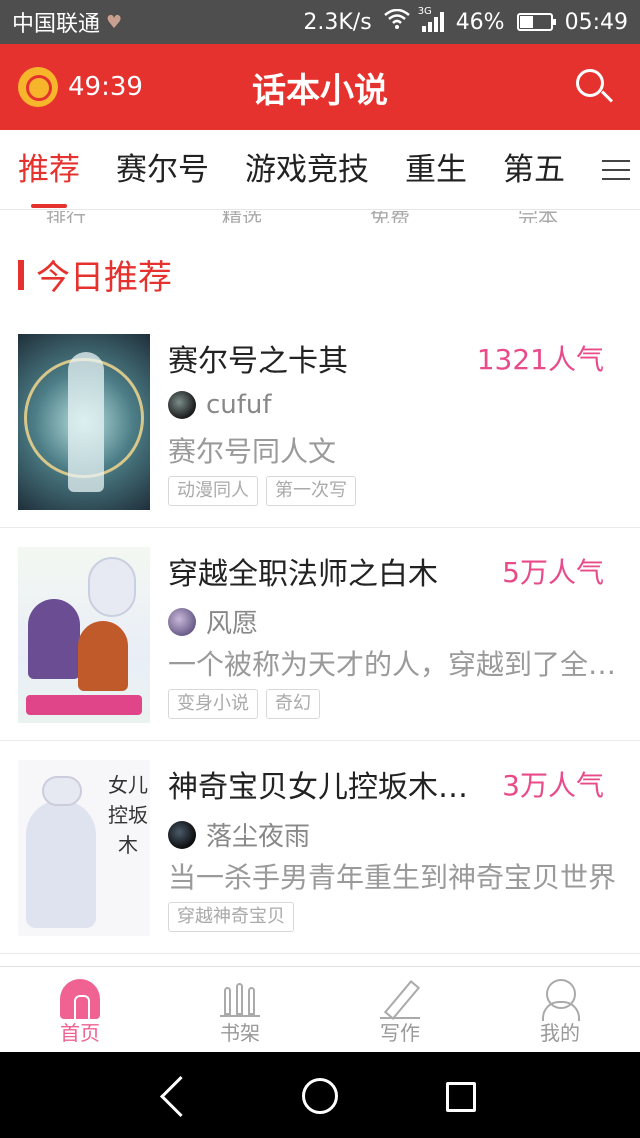 Image resolution: width=640 pixels, height=1138 pixels. I want to click on category-tabs: 推荐 赛尔号 游戏竞技 重生 第五, so click(320, 170).